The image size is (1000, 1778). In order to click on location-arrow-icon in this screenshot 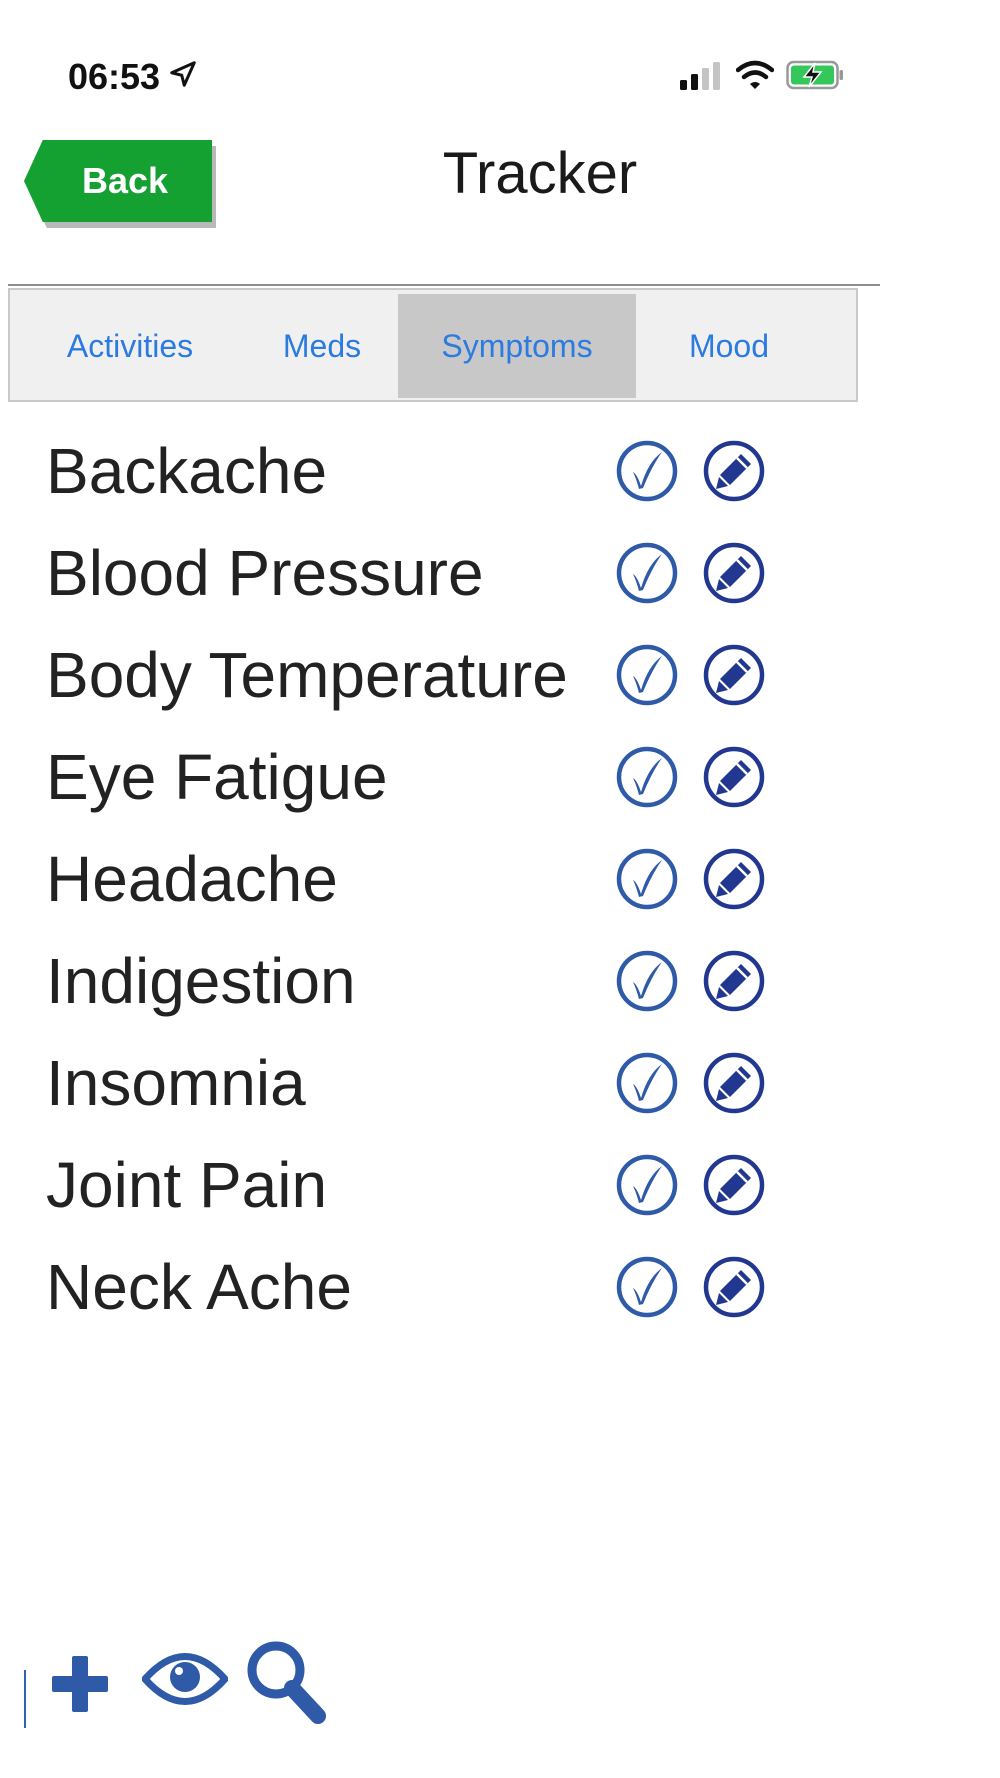, I will do `click(183, 77)`.